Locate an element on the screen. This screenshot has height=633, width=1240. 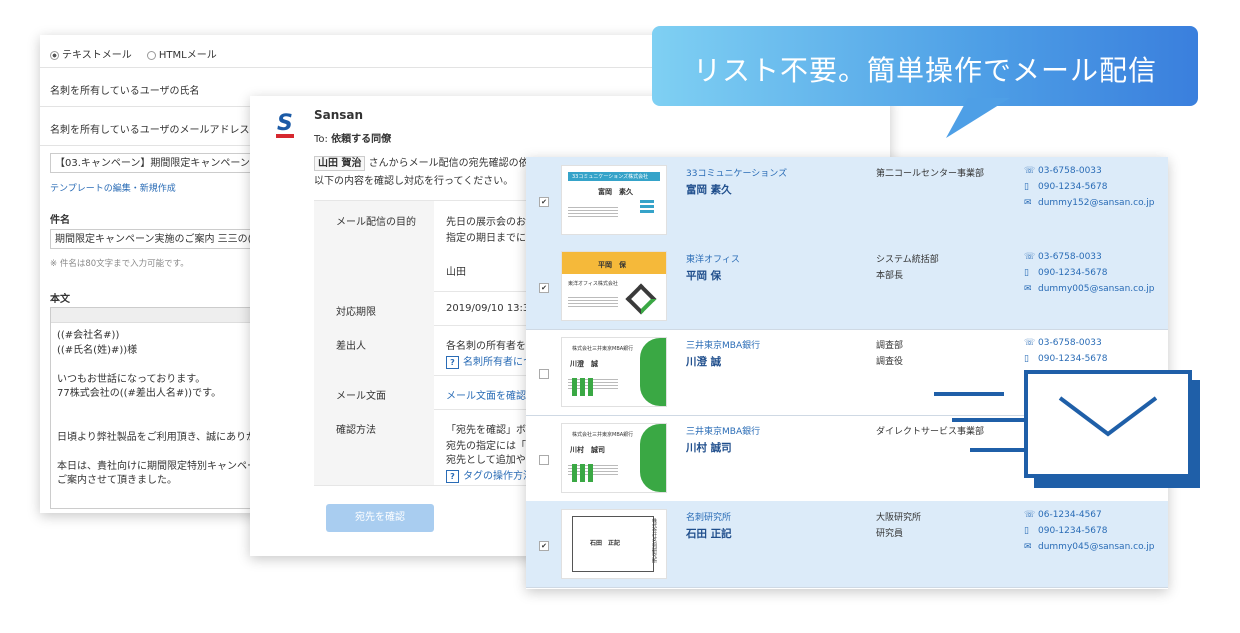
department: 大阪研究所 is located at coordinates (899, 518).